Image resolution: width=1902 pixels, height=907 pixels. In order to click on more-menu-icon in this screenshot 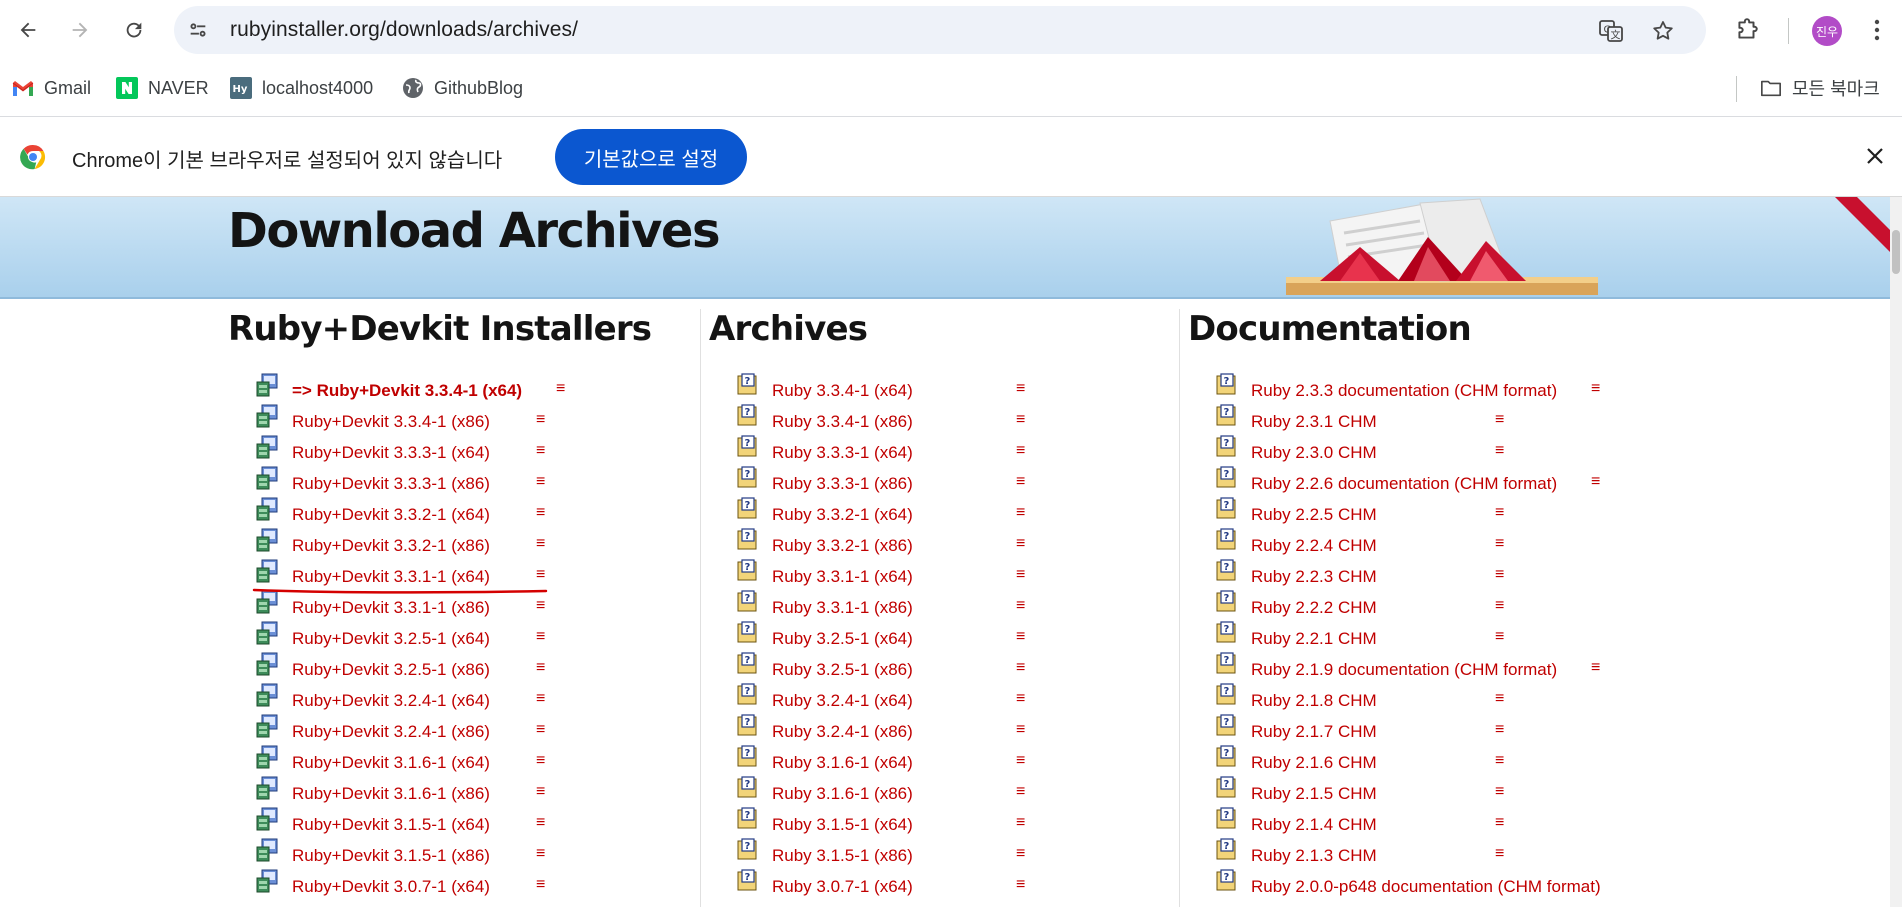, I will do `click(1877, 30)`.